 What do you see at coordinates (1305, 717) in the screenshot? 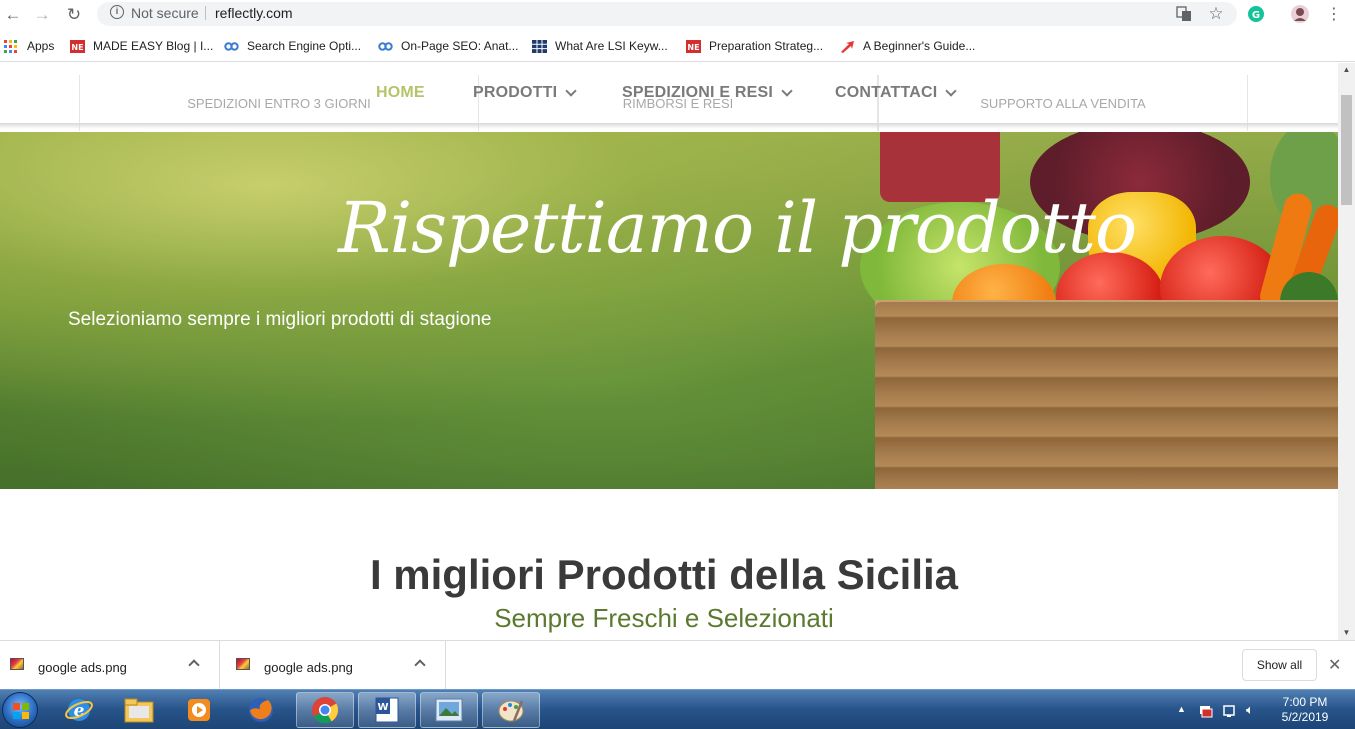
I see `clock-date: 5/2/2019` at bounding box center [1305, 717].